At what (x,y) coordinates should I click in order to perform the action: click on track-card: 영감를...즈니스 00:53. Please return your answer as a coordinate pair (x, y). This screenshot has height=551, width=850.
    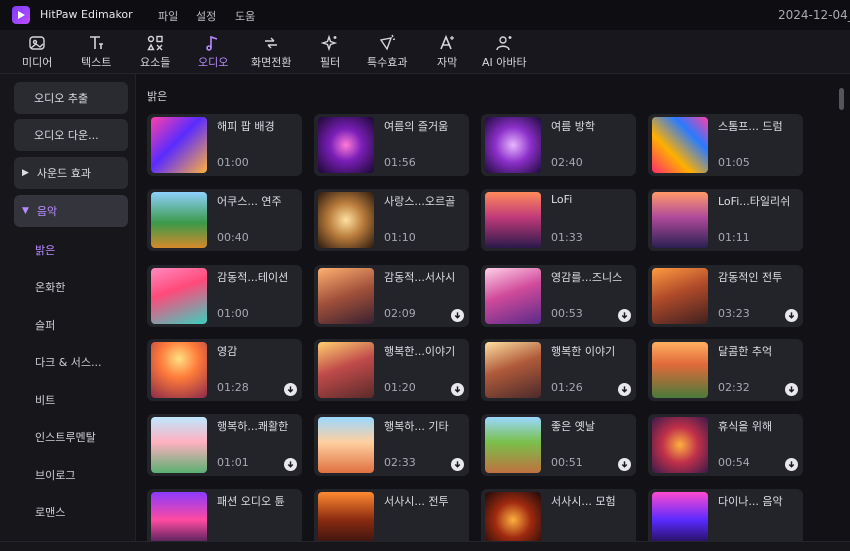
    Looking at the image, I should click on (558, 296).